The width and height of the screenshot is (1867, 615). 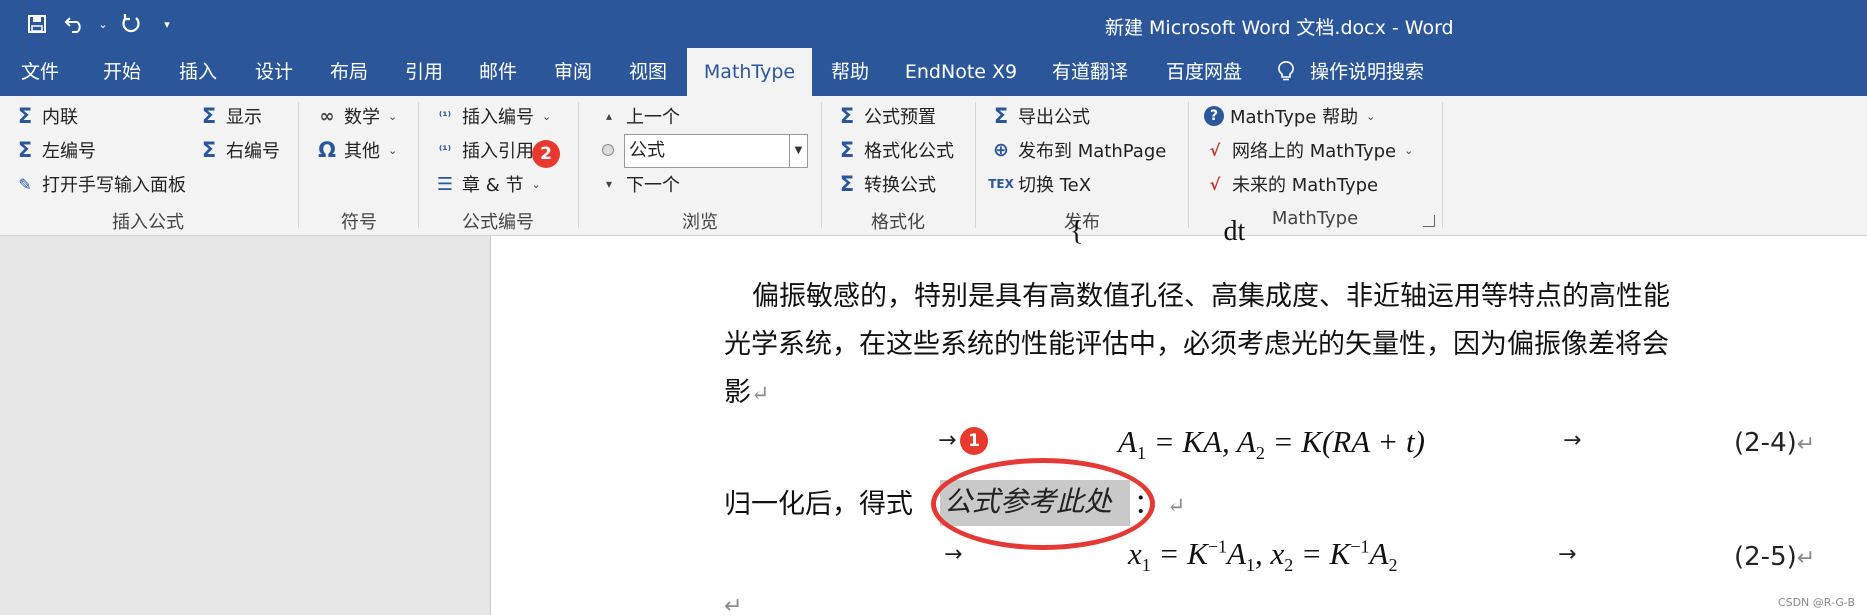 I want to click on arrow-up-icon: ▴, so click(x=609, y=116).